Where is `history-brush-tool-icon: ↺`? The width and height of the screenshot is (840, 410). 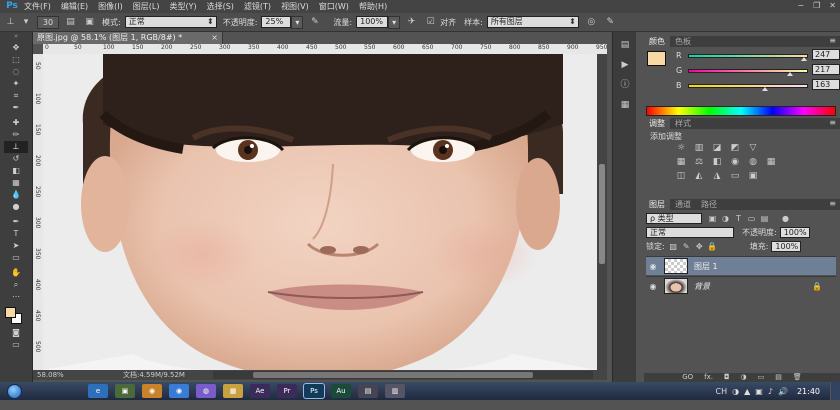
history-brush-tool-icon: ↺ is located at coordinates (16, 159).